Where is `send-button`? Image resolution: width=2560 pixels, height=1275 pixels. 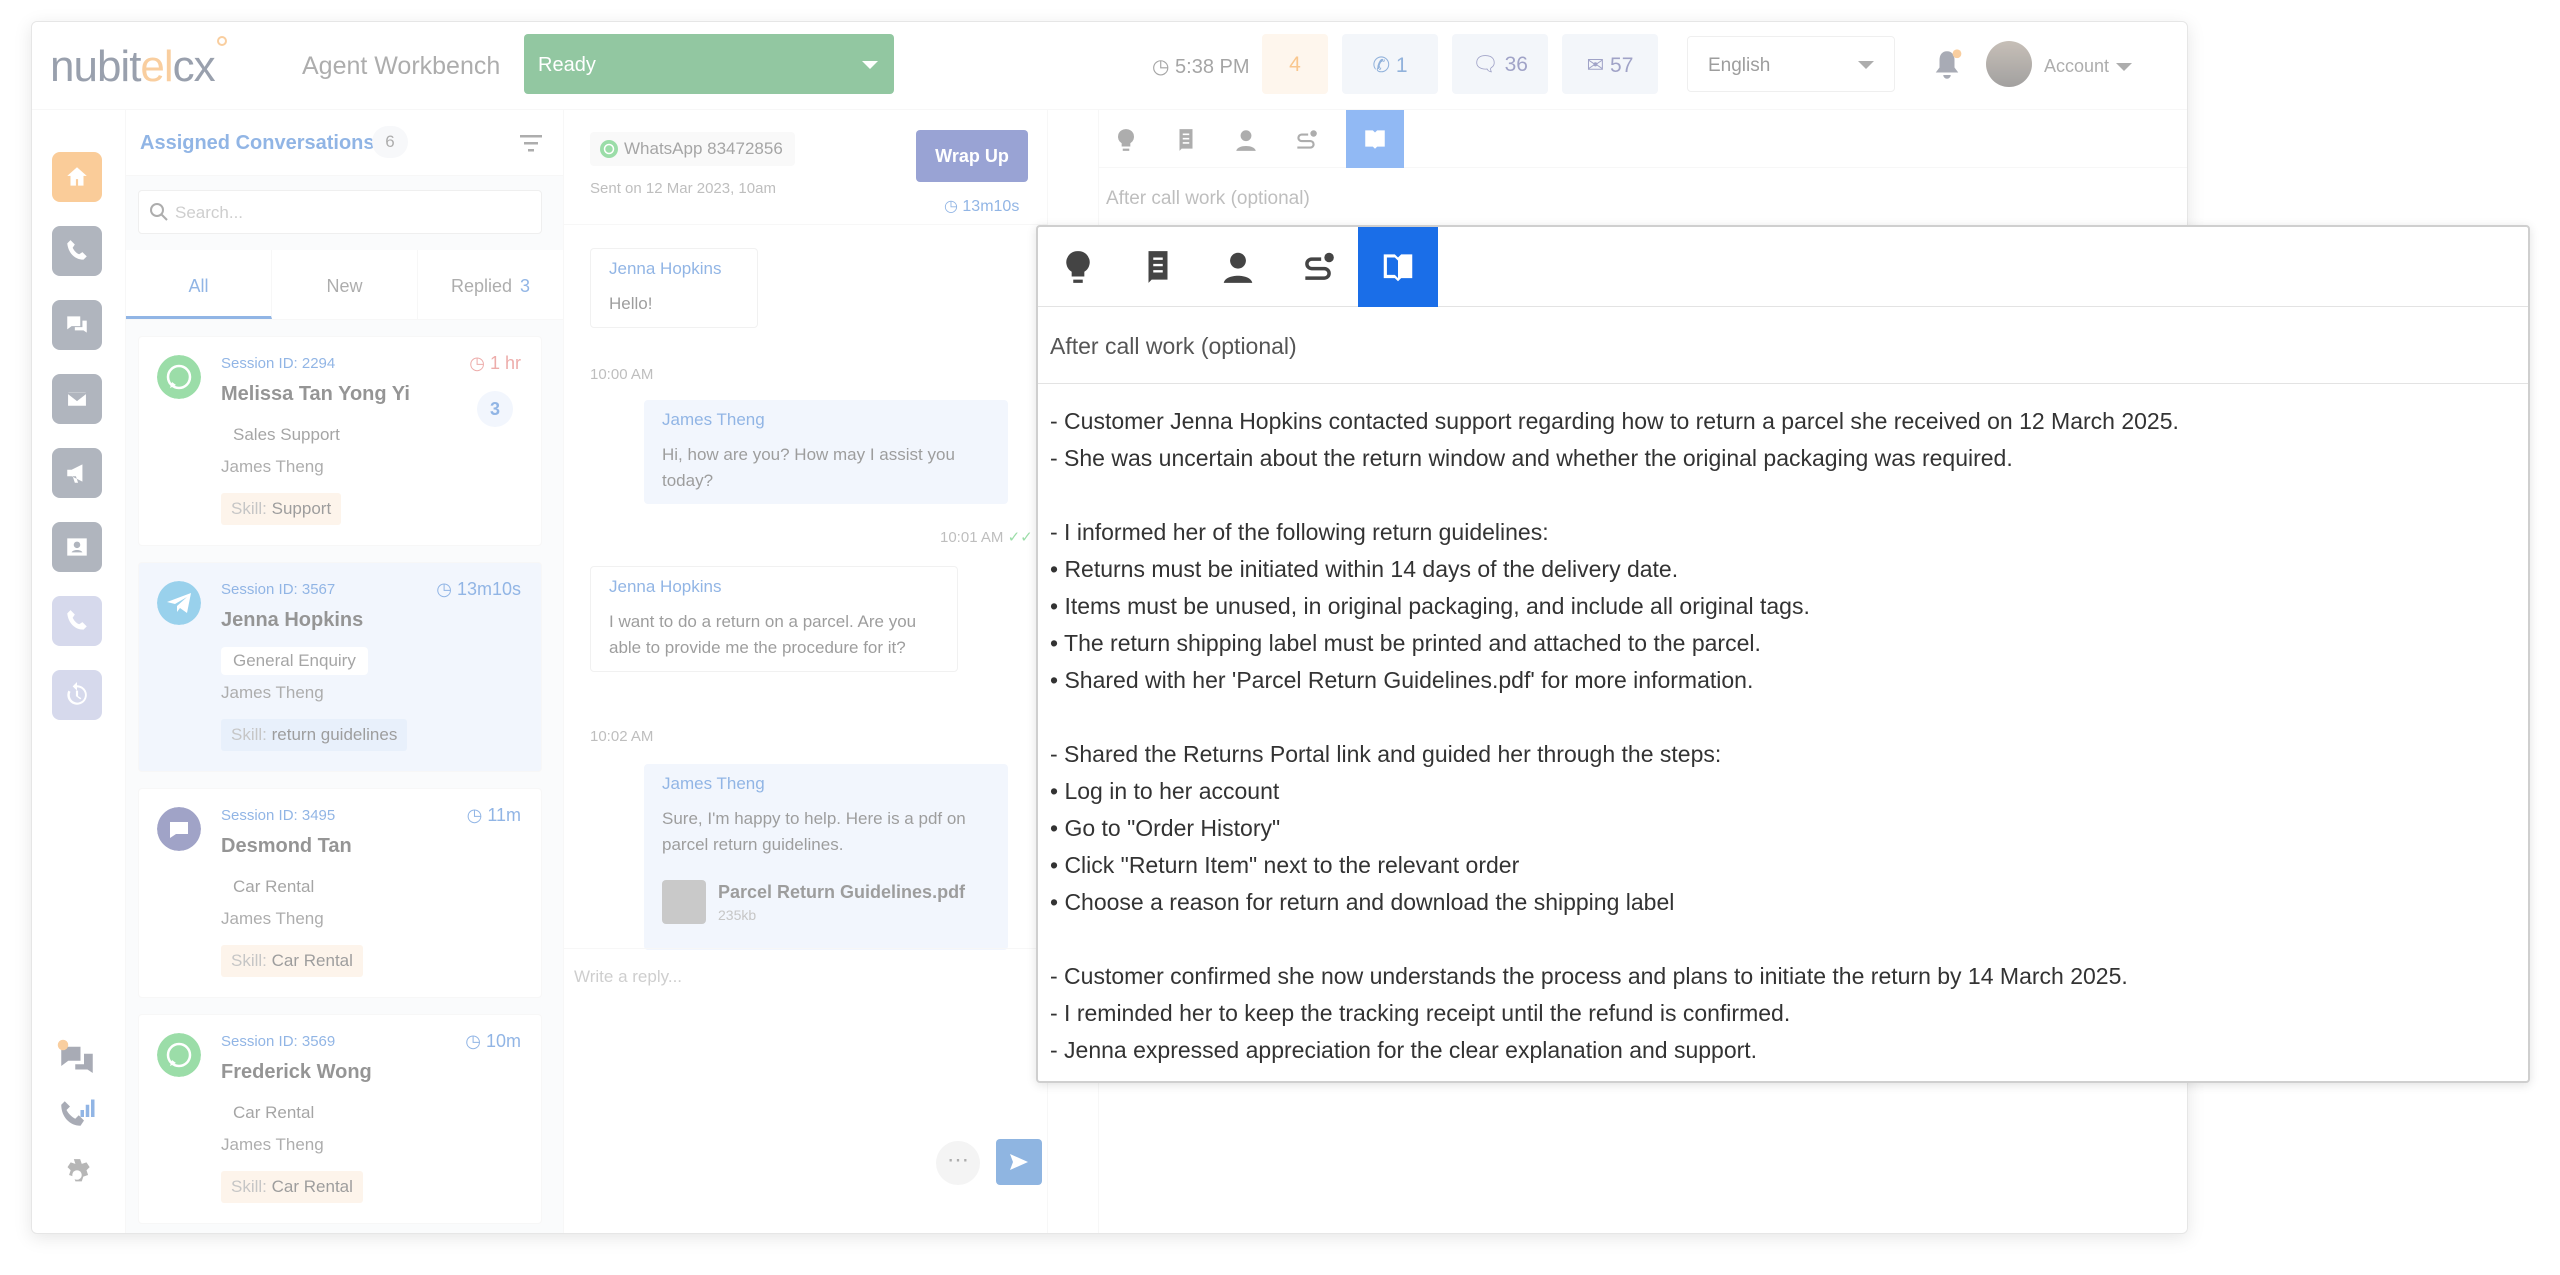
send-button is located at coordinates (1019, 1162).